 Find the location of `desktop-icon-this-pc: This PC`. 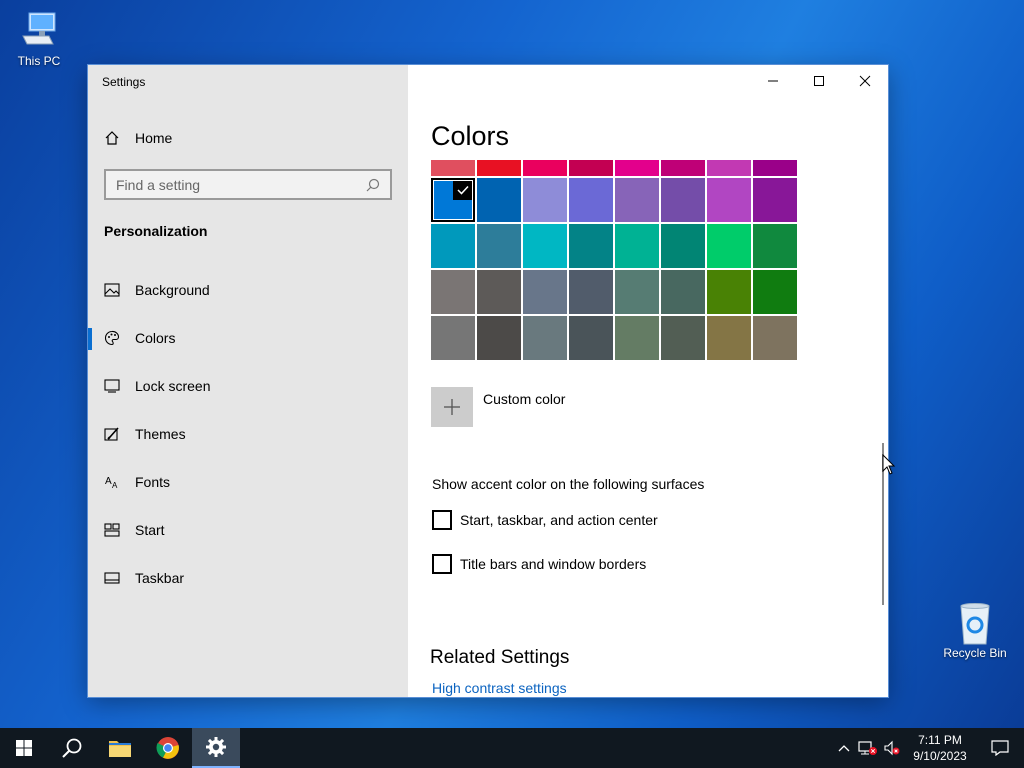

desktop-icon-this-pc: This PC is located at coordinates (39, 39).